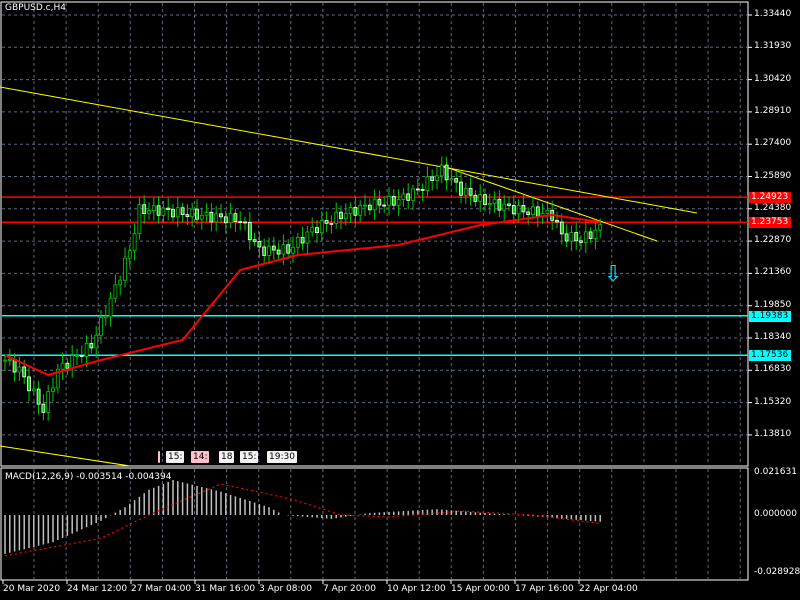 This screenshot has width=800, height=600. What do you see at coordinates (349, 589) in the screenshot?
I see `time-tick-label: 7 Apr 20:00` at bounding box center [349, 589].